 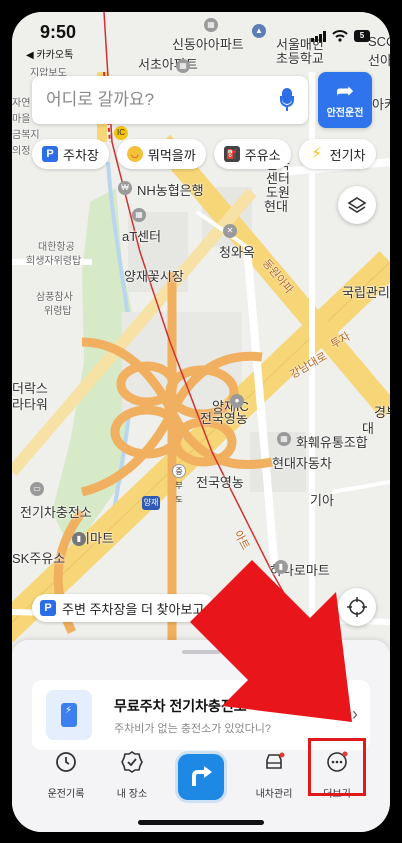 What do you see at coordinates (287, 100) in the screenshot?
I see `microphone-icon` at bounding box center [287, 100].